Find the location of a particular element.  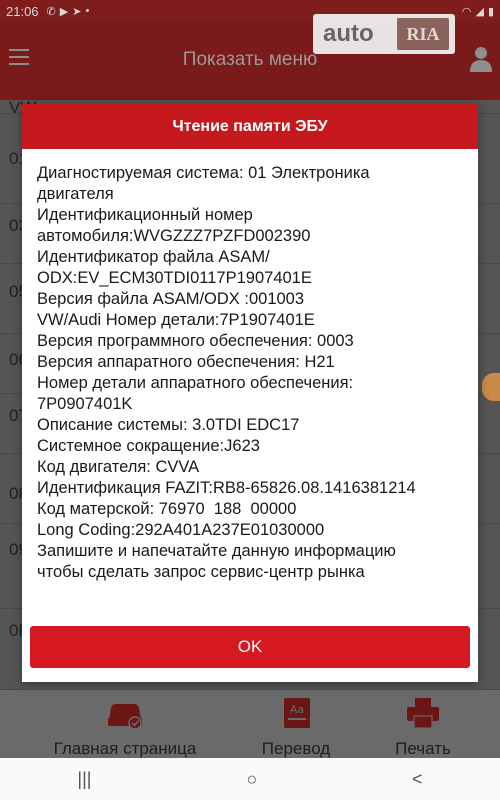

info-line: Диагностируемая система: 01 Электроника is located at coordinates (203, 173).